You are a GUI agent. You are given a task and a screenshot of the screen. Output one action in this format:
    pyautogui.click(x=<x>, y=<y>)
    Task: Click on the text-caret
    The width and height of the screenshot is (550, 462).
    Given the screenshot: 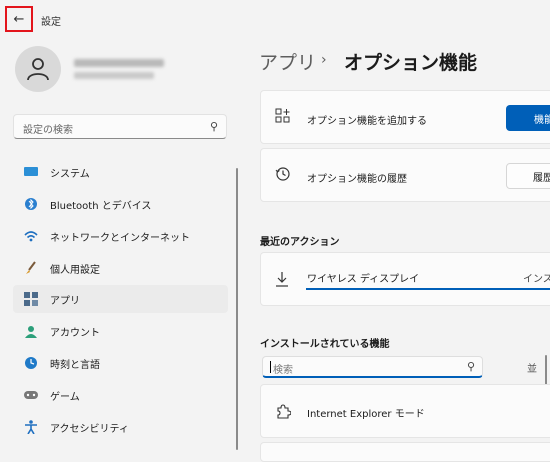 What is the action you would take?
    pyautogui.click(x=270, y=367)
    